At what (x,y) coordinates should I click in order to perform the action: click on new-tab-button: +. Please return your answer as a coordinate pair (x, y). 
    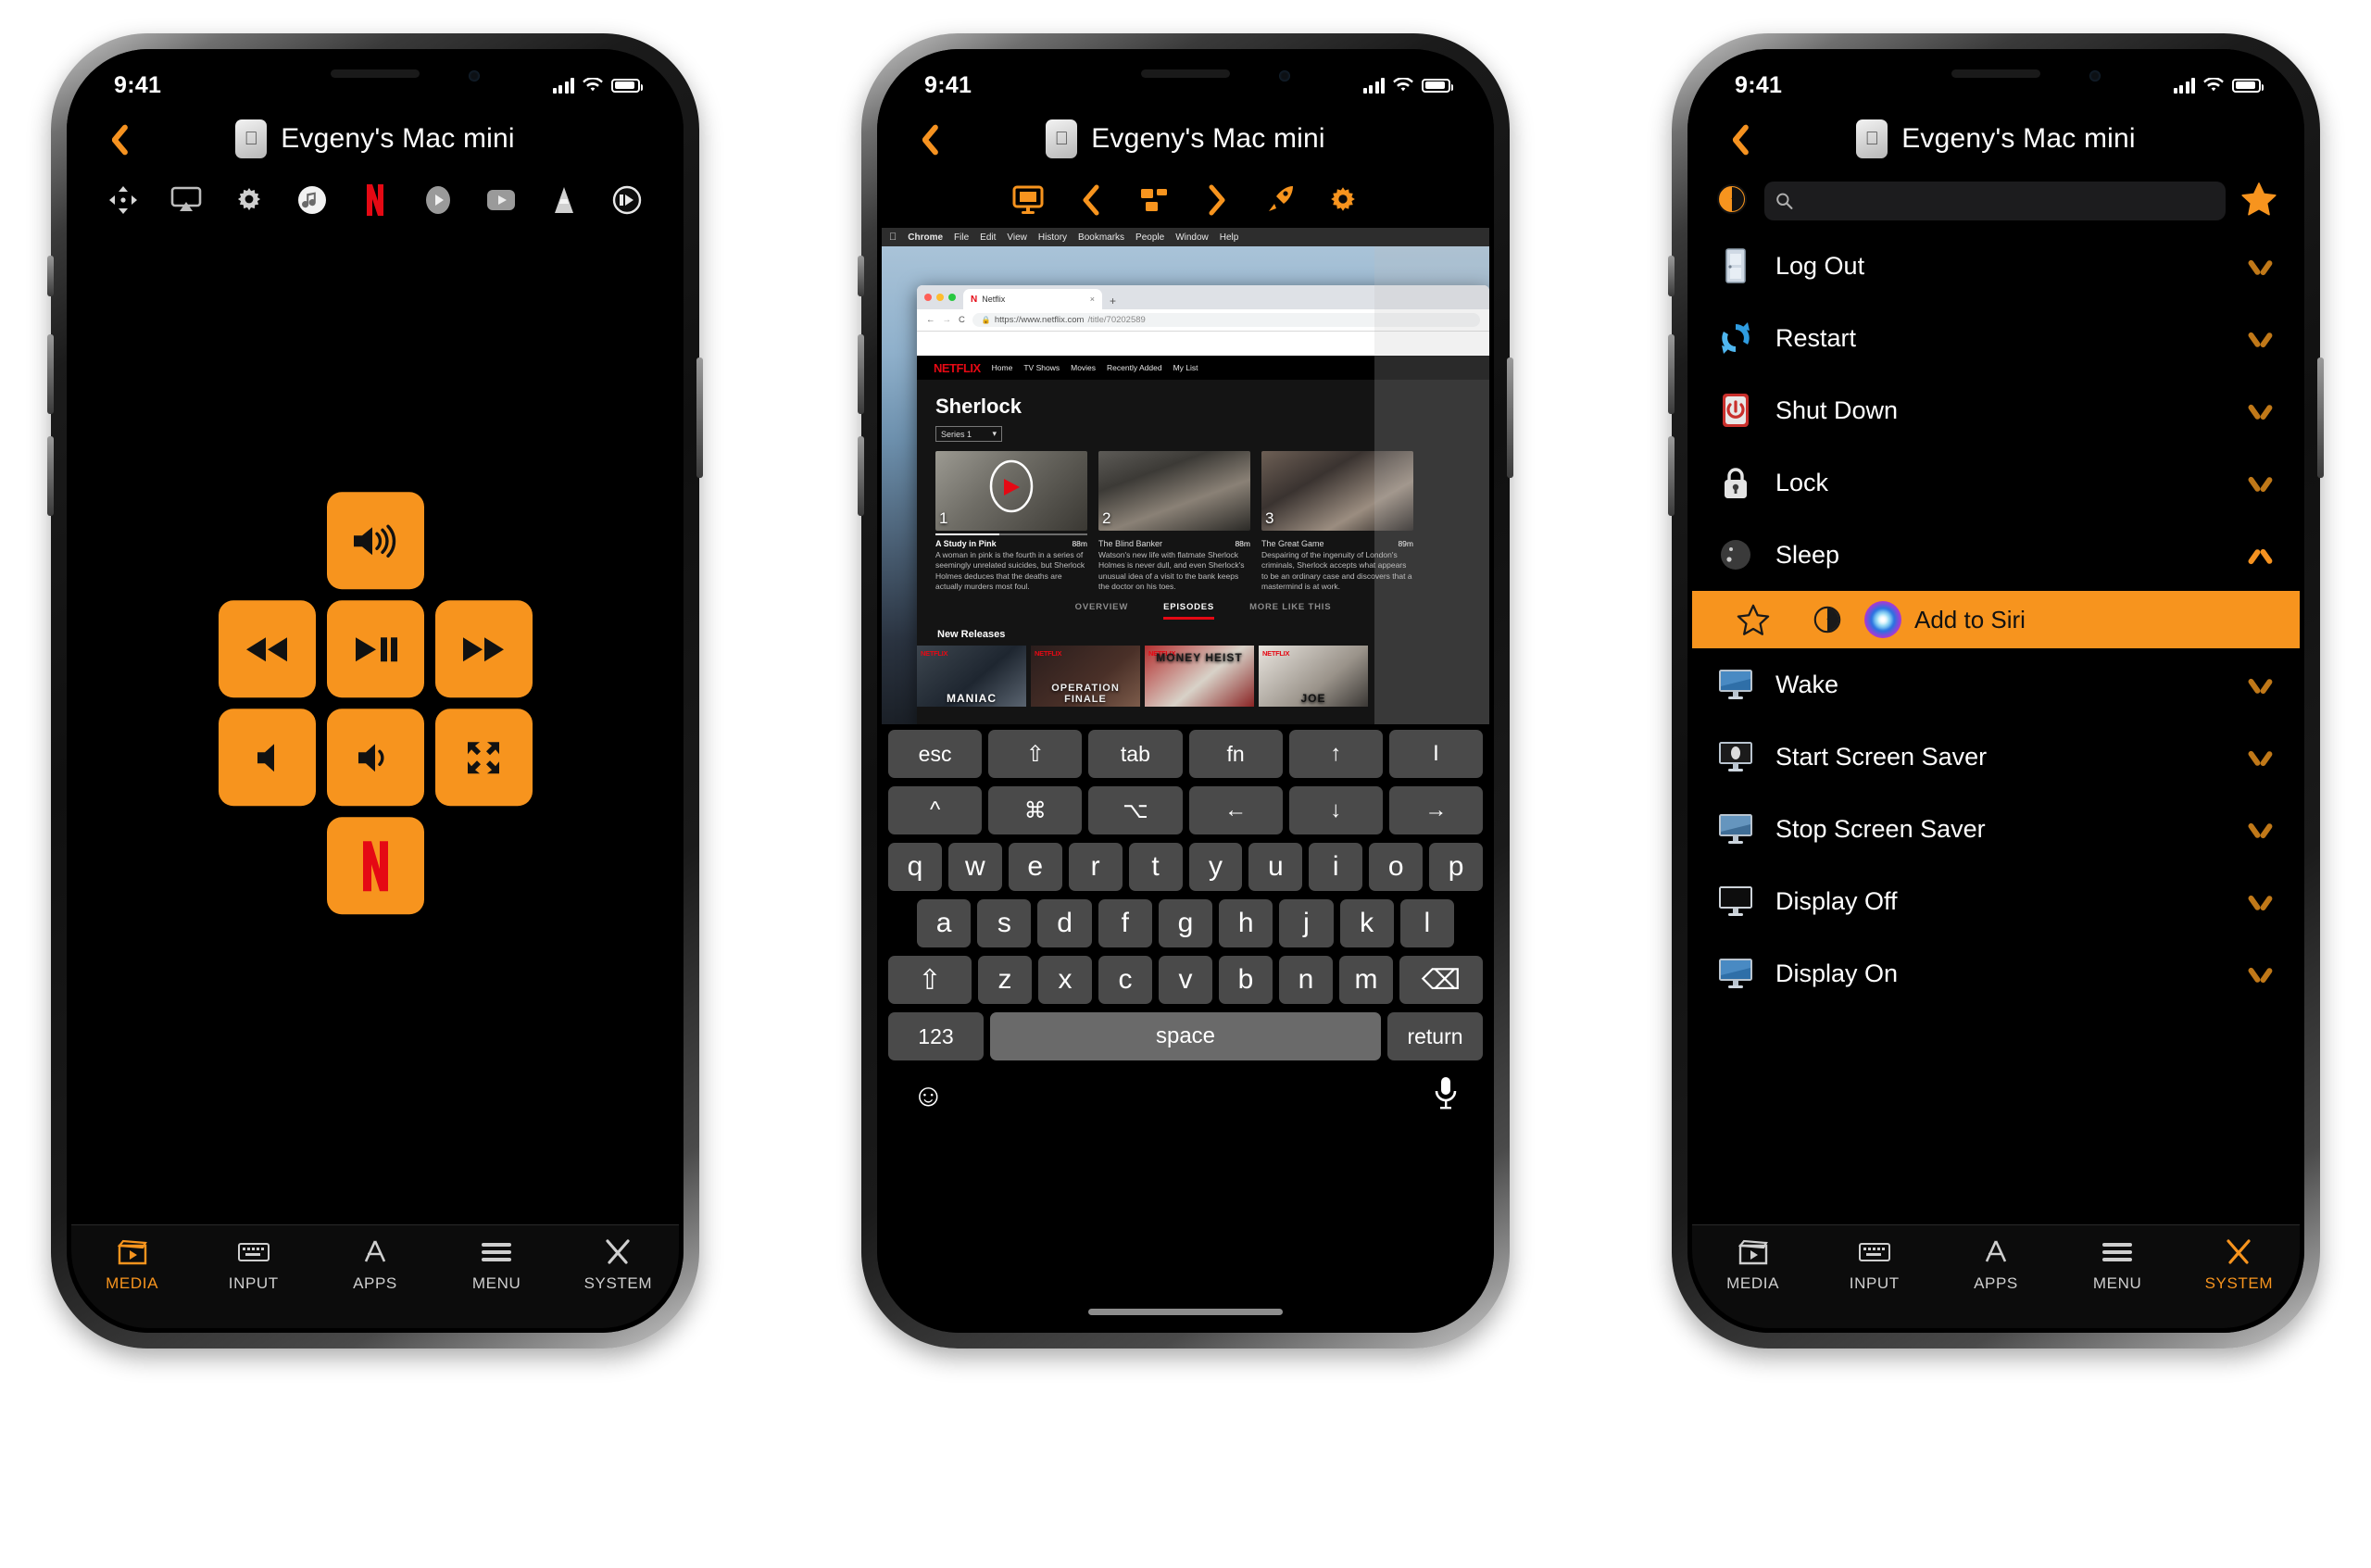
    Looking at the image, I should click on (1113, 301).